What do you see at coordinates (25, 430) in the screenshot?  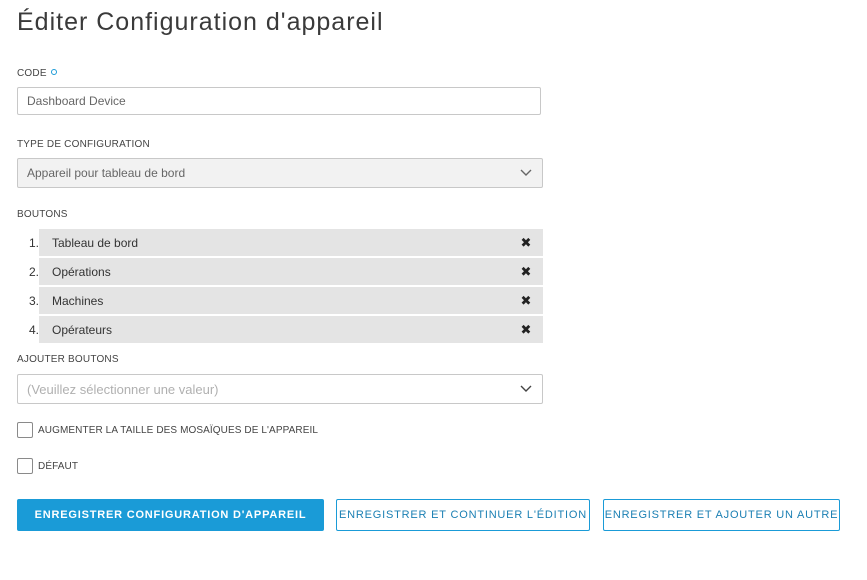 I see `increase-tiles-checkbox` at bounding box center [25, 430].